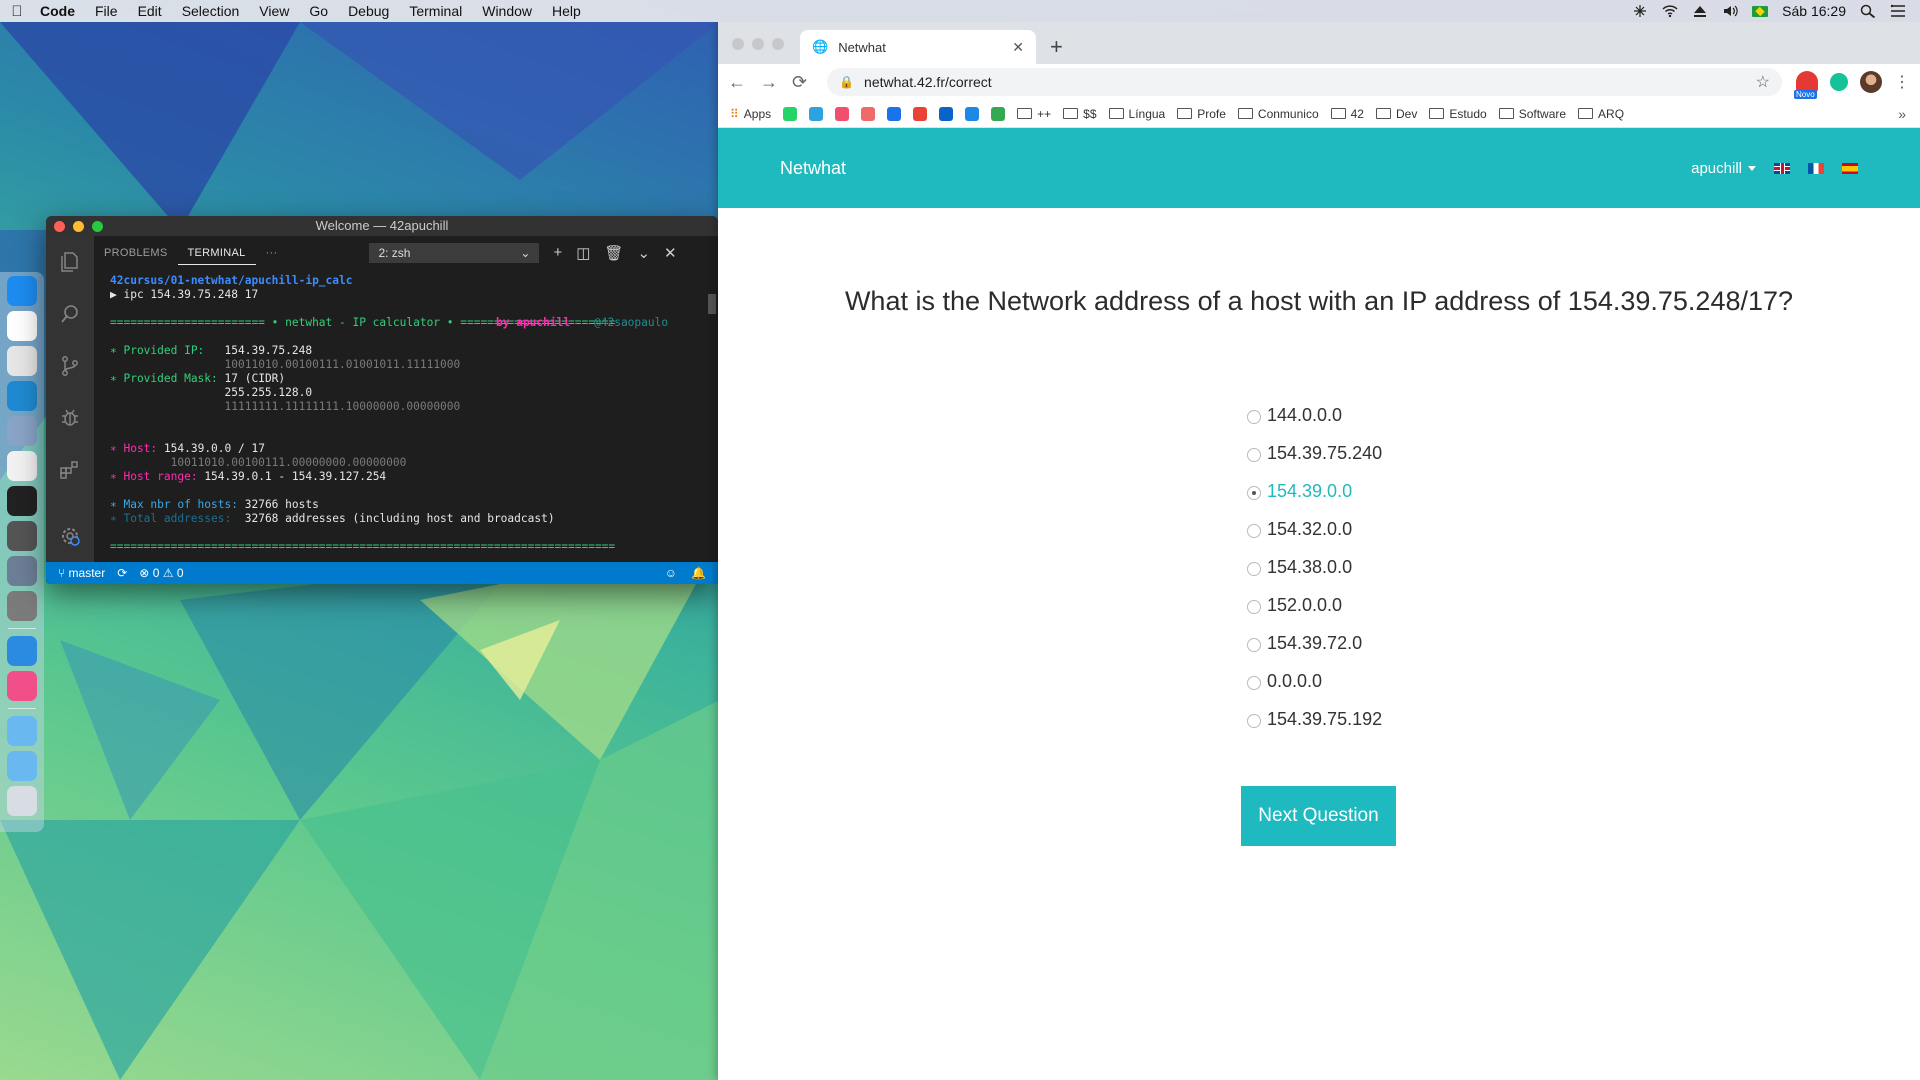 This screenshot has height=1080, width=1920. Describe the element at coordinates (122, 573) in the screenshot. I see `sync-icon: ⟳` at that location.